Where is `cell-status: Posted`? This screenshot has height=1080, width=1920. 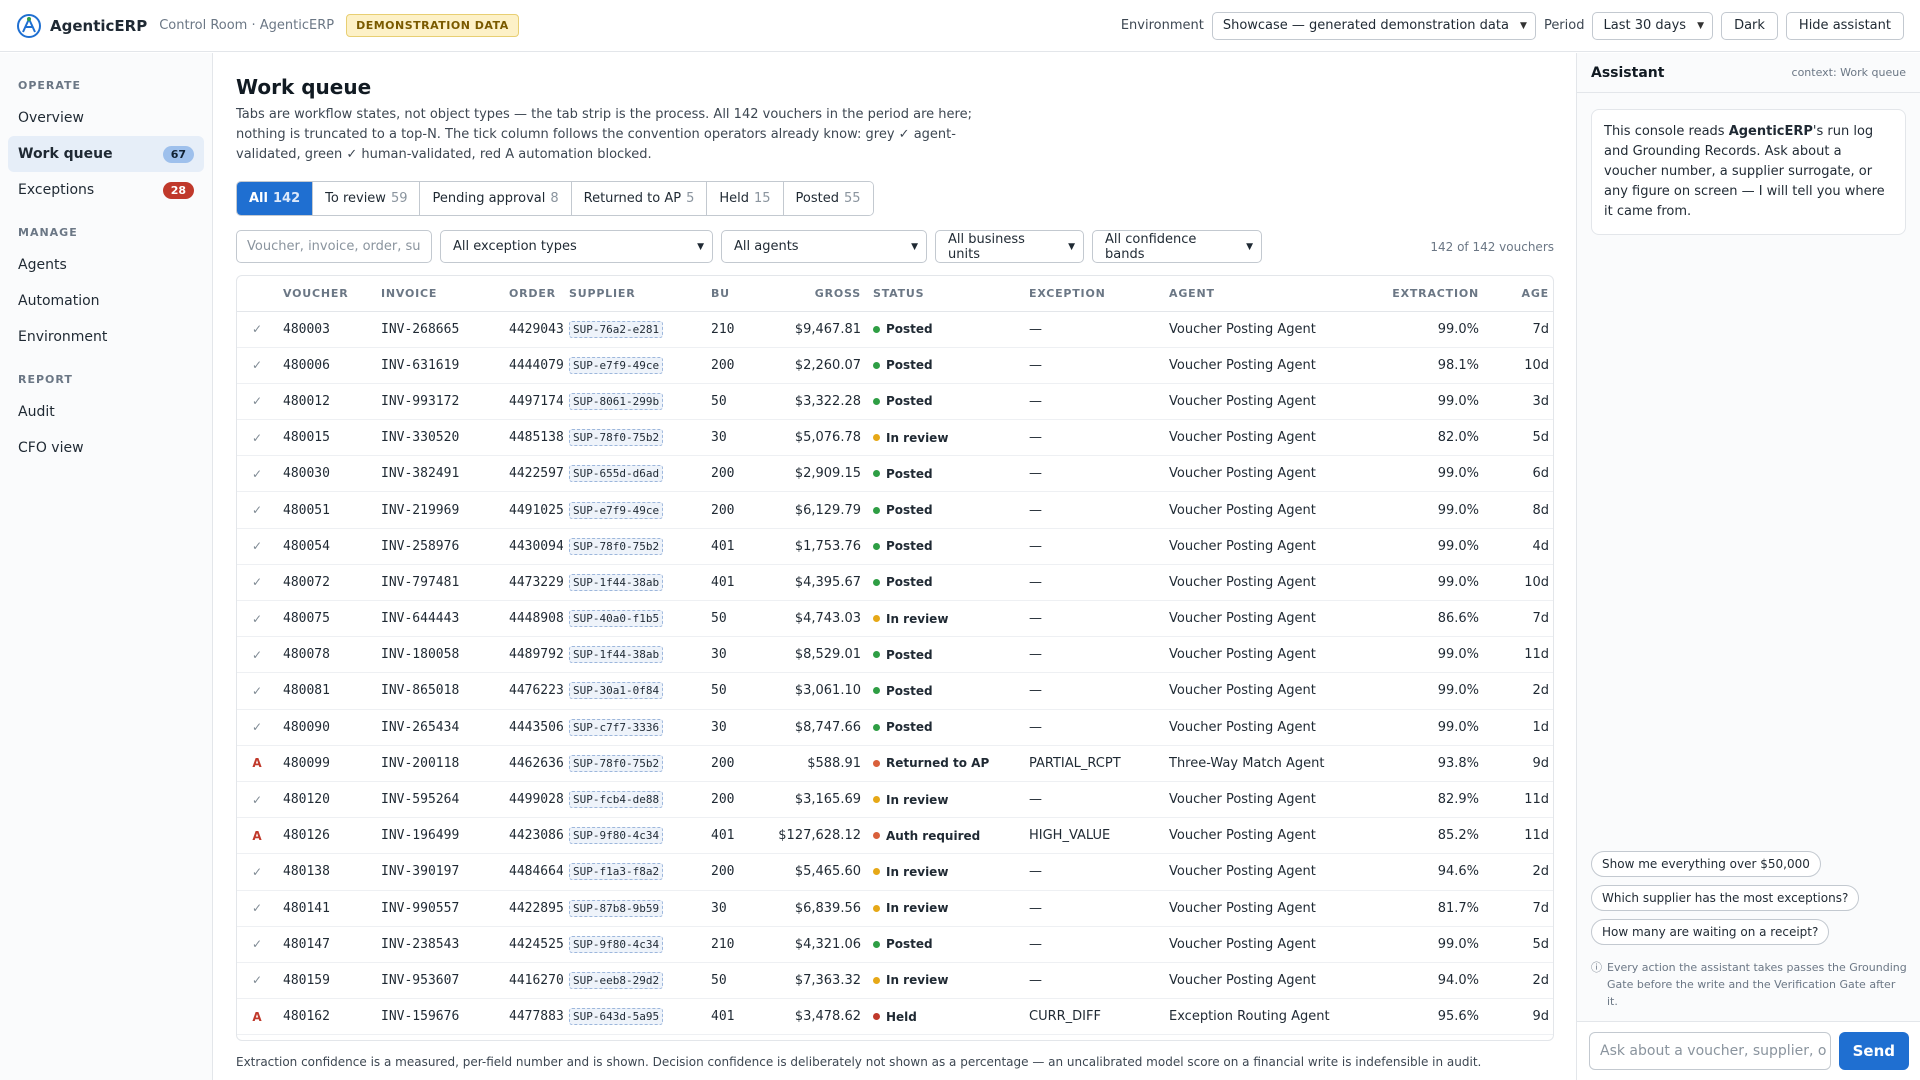
cell-status: Posted is located at coordinates (945, 365).